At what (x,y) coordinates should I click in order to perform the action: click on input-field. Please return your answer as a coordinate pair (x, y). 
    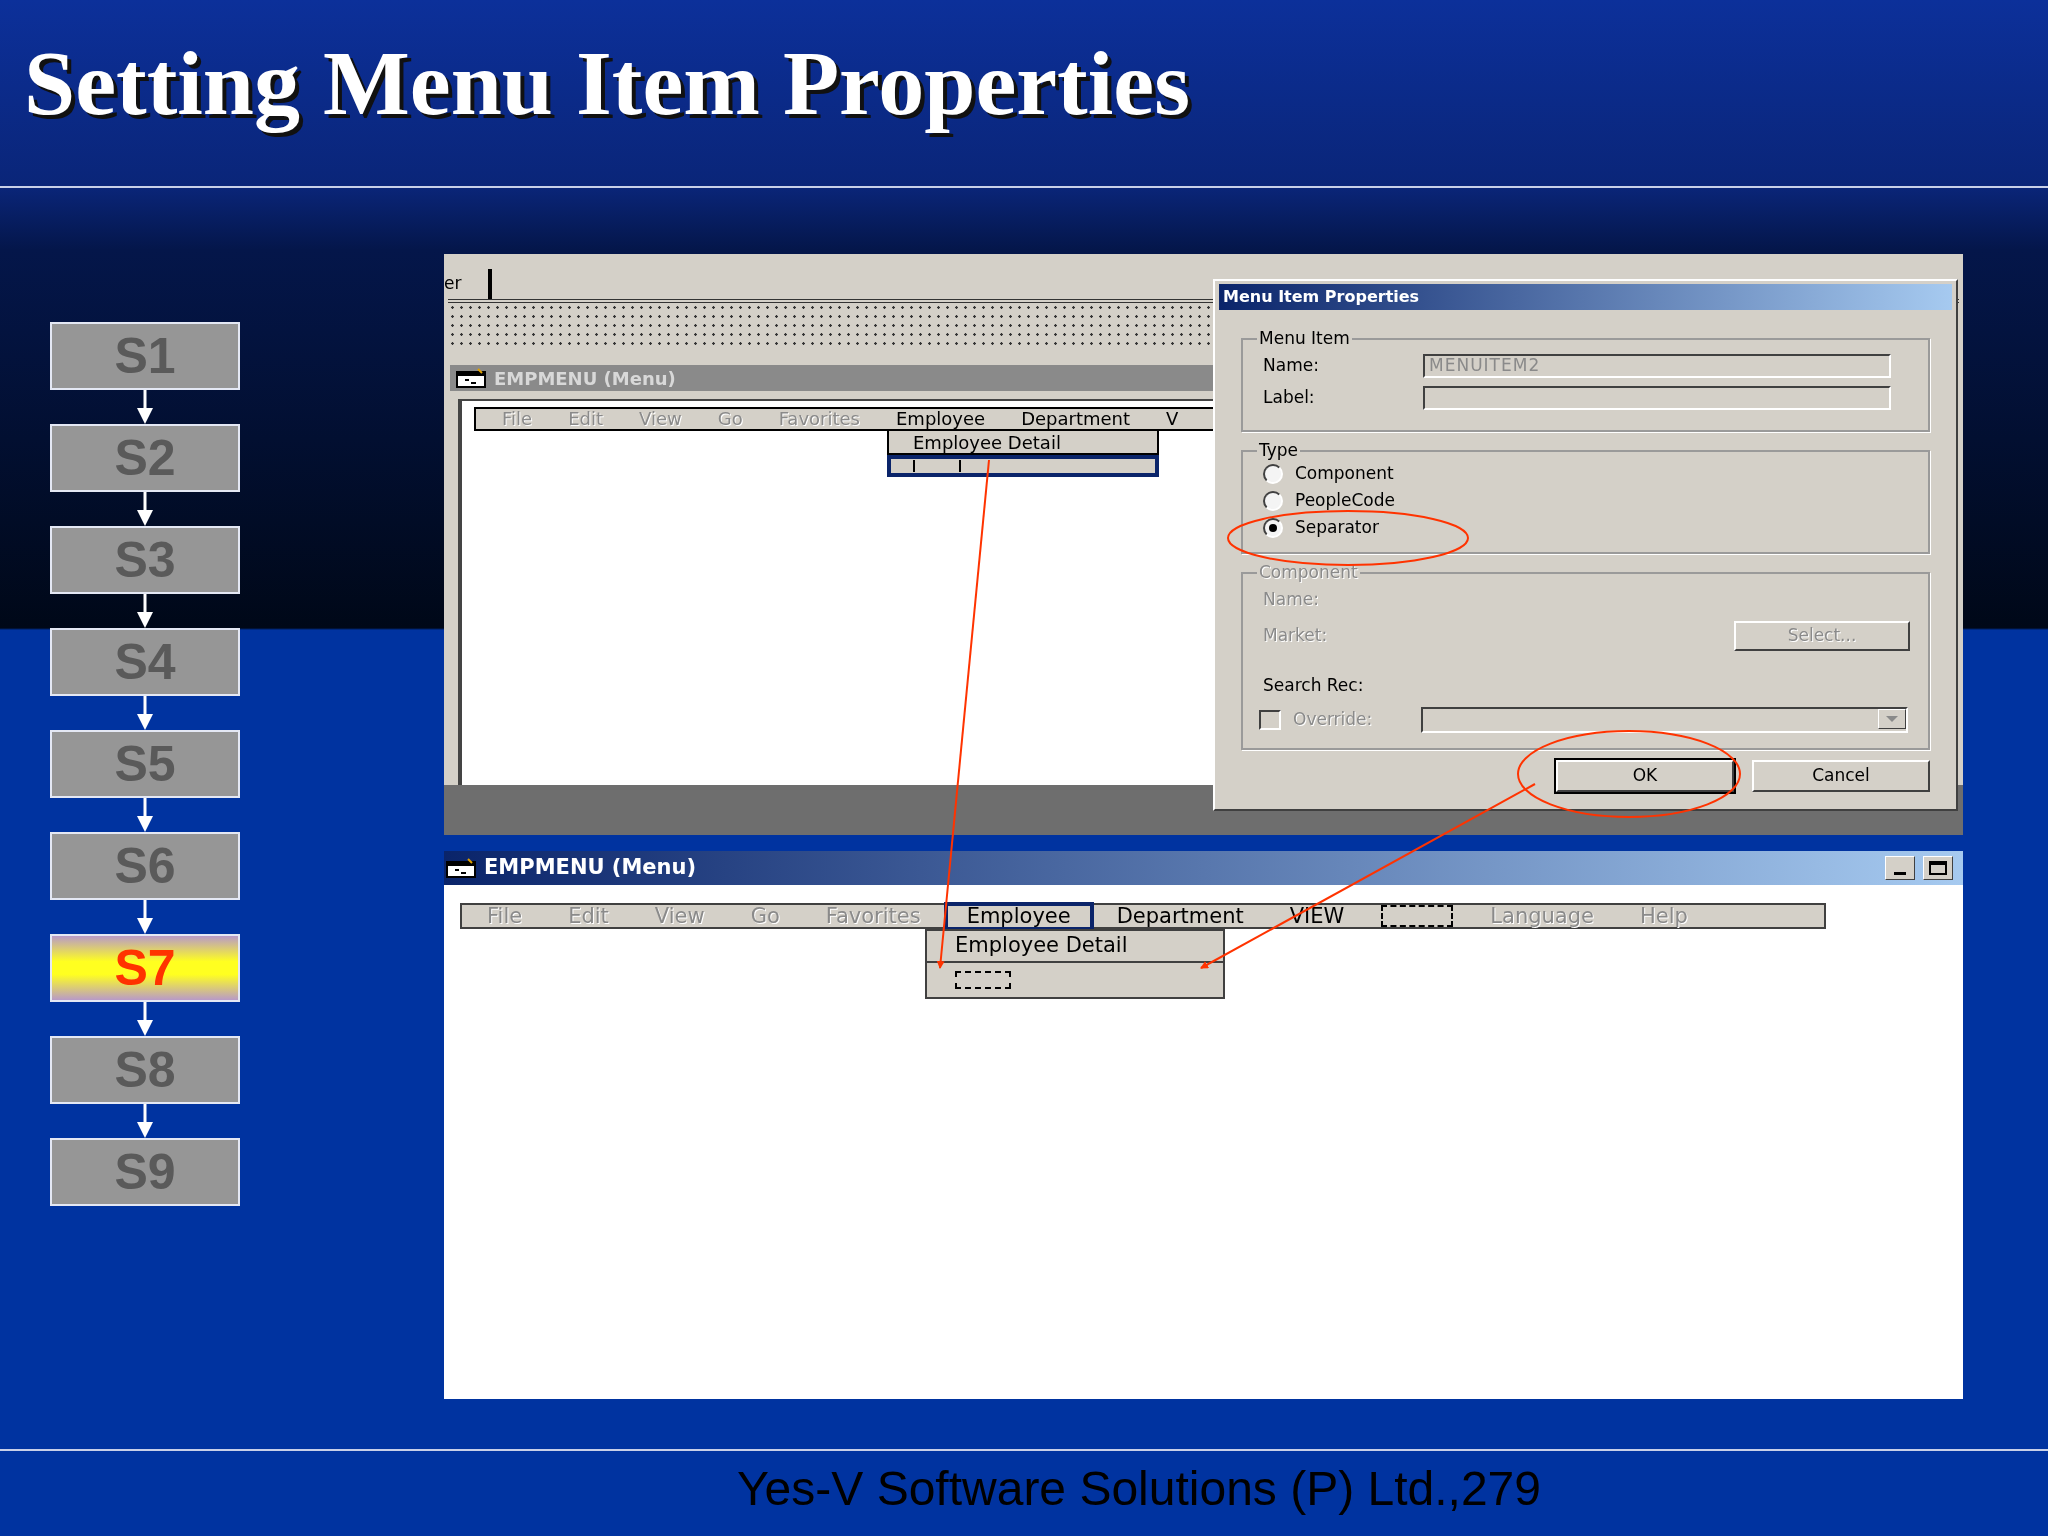
    Looking at the image, I should click on (1657, 398).